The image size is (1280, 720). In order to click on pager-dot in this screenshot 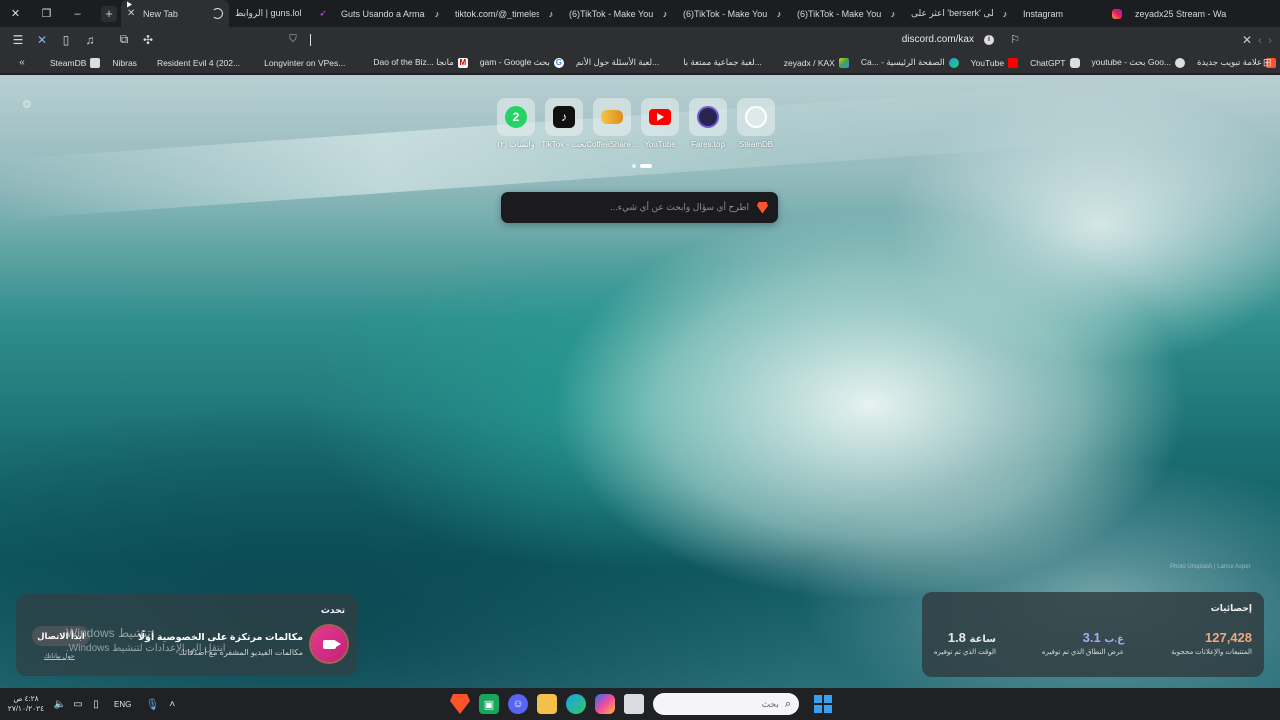, I will do `click(634, 166)`.